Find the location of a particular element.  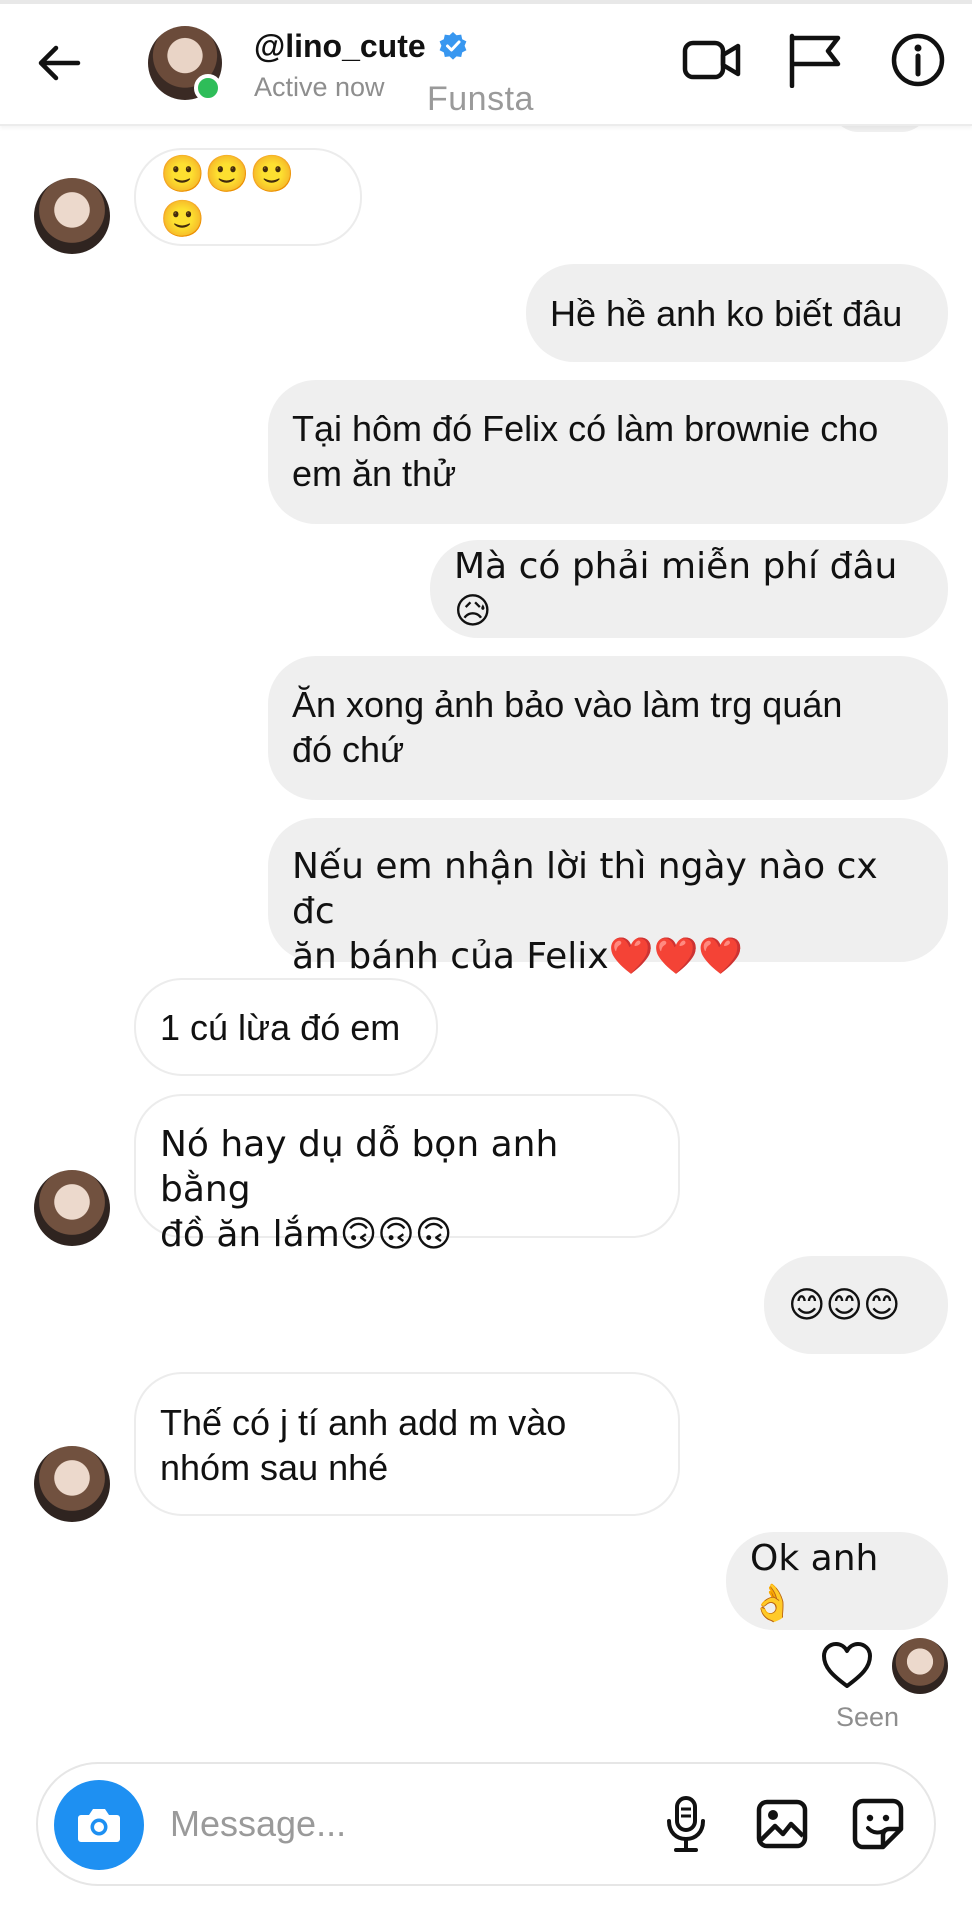

username-row: @lino_cute is located at coordinates (361, 46).